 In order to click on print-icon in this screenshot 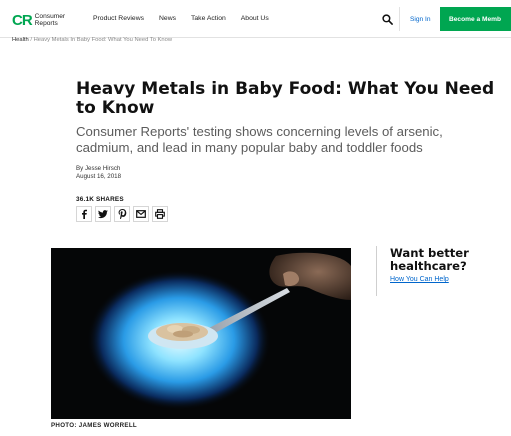, I will do `click(160, 214)`.